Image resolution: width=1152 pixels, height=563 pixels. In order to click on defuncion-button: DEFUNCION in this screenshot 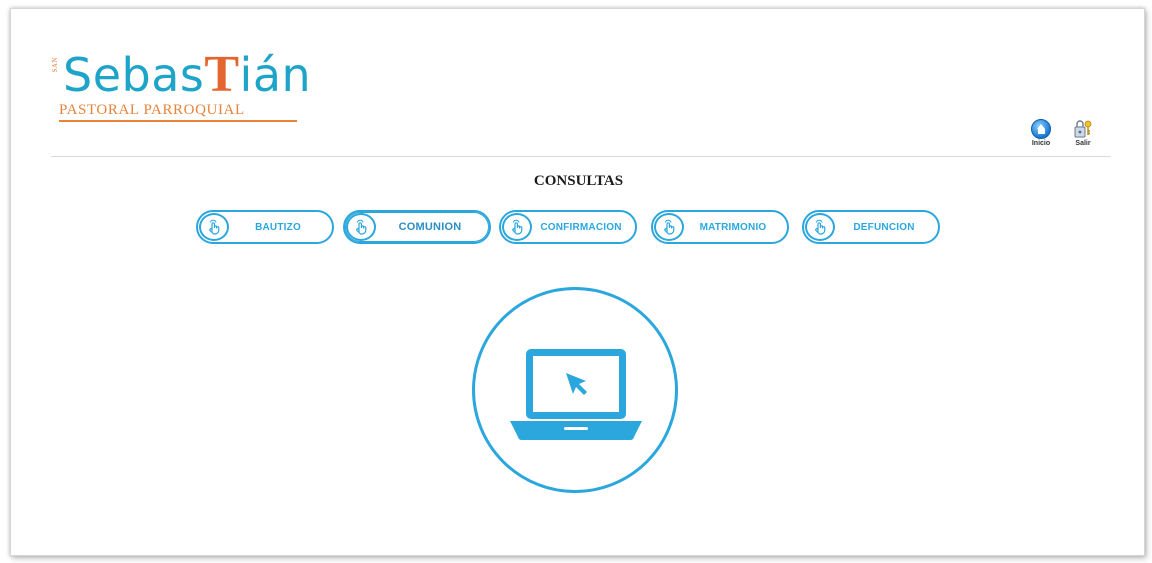, I will do `click(871, 227)`.